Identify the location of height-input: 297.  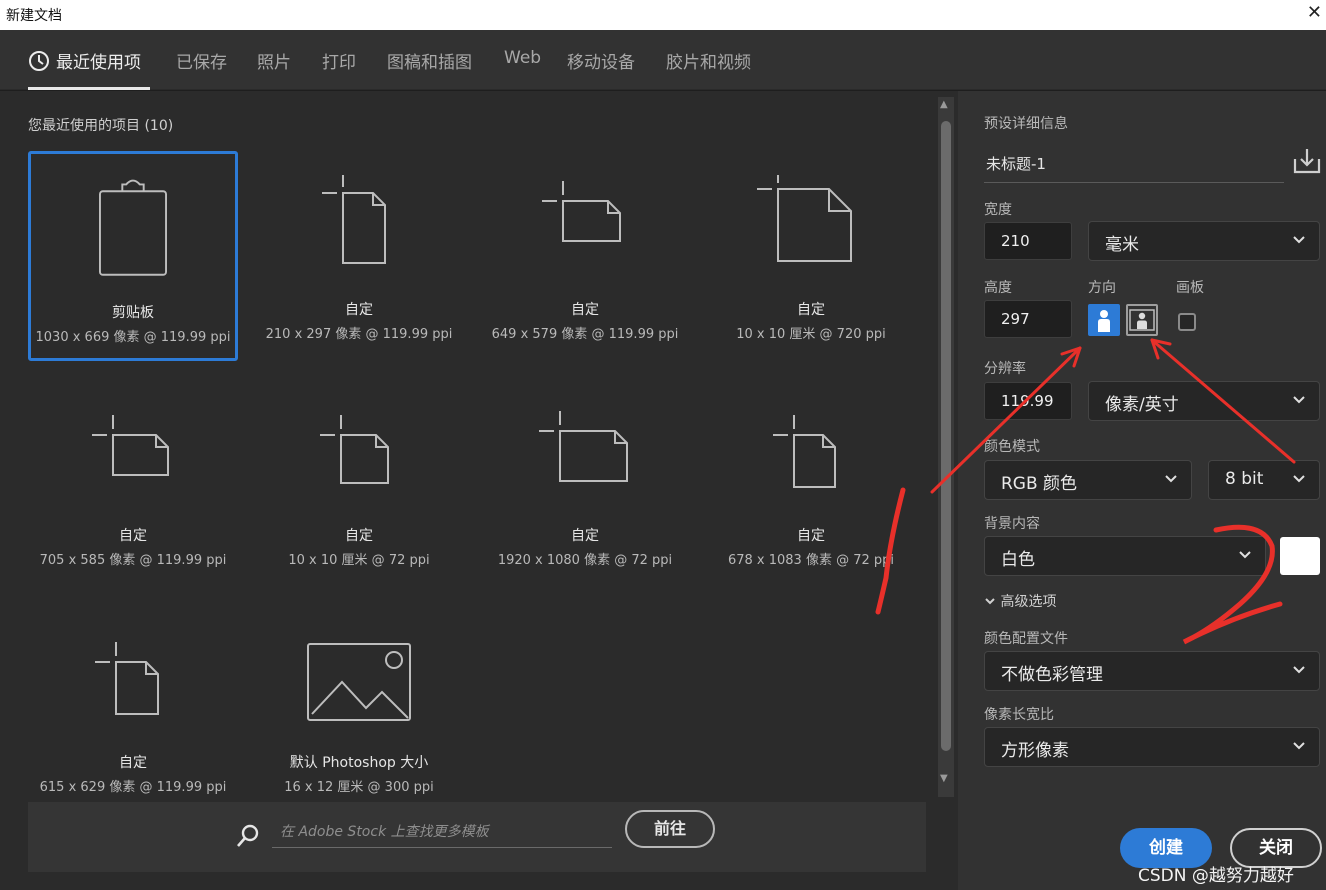
(1028, 319).